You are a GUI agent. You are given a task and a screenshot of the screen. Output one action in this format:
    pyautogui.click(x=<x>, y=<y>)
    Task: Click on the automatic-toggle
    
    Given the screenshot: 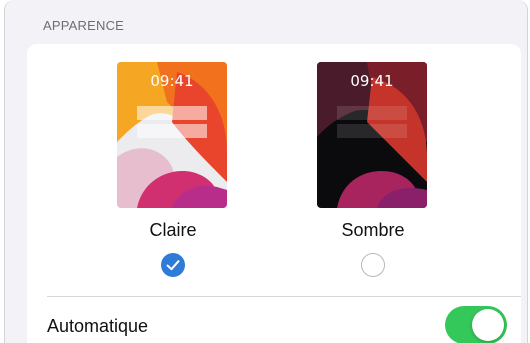 What is the action you would take?
    pyautogui.click(x=476, y=324)
    